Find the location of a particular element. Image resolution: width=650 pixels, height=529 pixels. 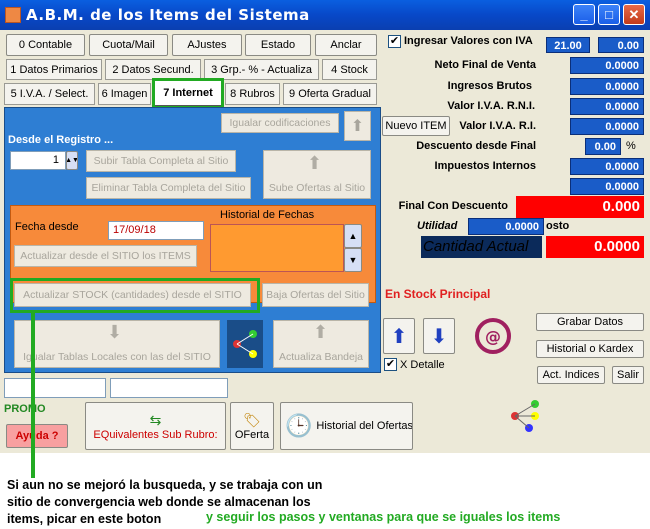

historial-fechas-label: Historial de Fechas is located at coordinates (267, 215).